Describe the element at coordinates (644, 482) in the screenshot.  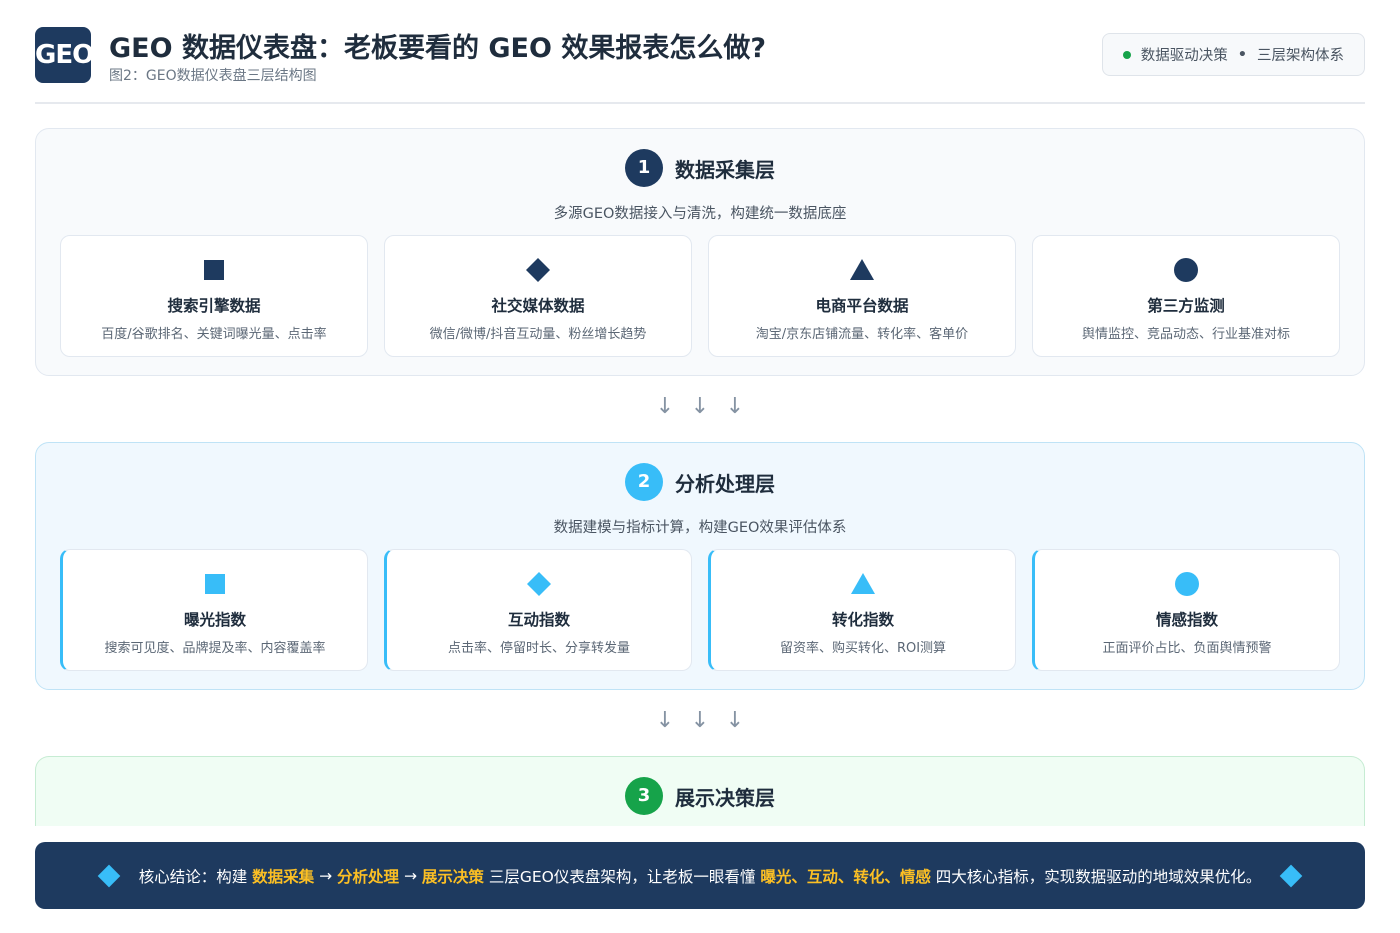
I see `layer-number-badge: 2` at that location.